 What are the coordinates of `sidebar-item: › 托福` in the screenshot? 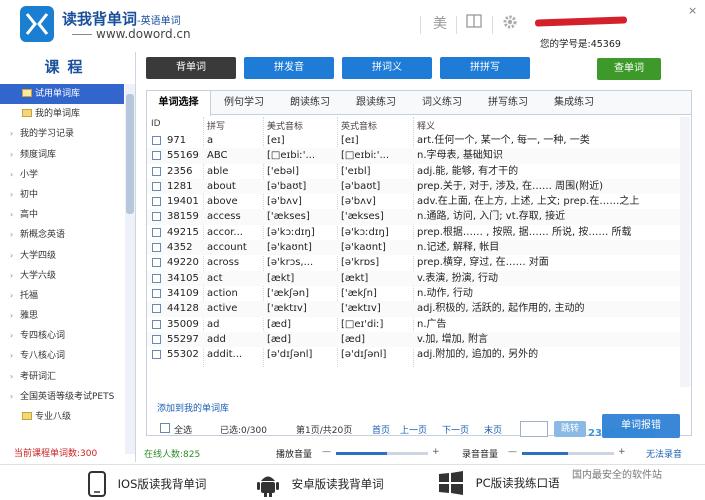 It's located at (62, 296).